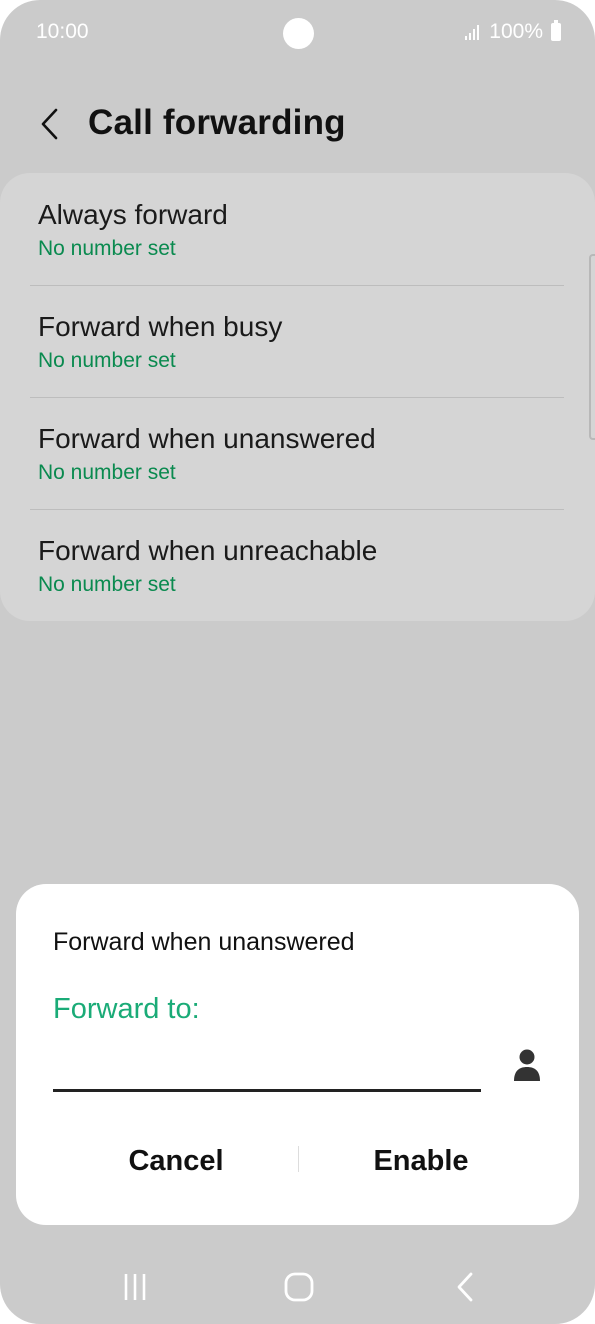 This screenshot has width=595, height=1324. Describe the element at coordinates (176, 1161) in the screenshot. I see `cancel-button: Cancel` at that location.